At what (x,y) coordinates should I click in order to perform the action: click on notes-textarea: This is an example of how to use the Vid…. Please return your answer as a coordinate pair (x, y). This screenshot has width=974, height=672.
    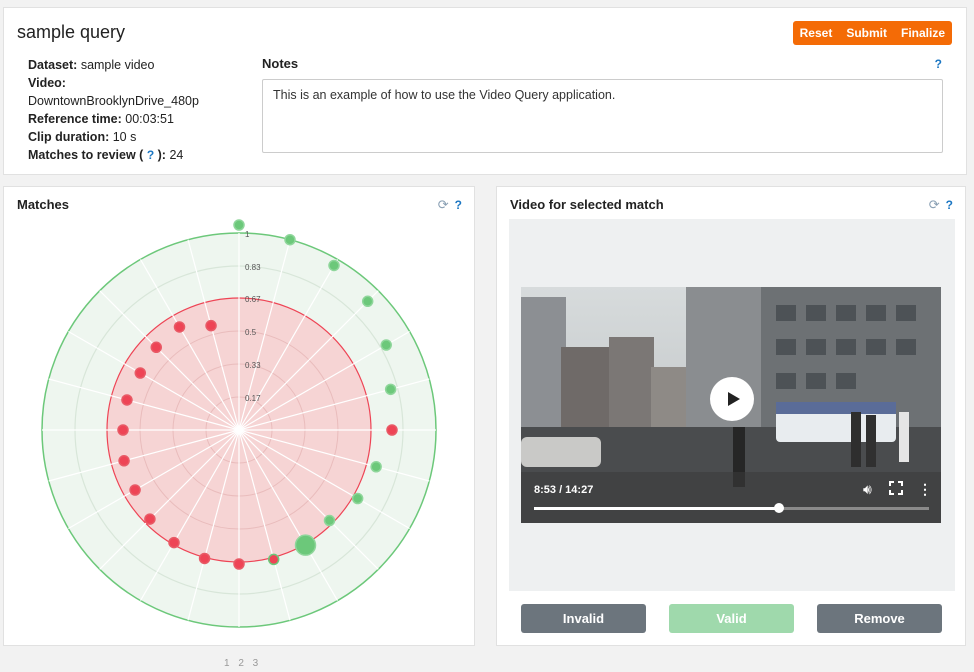
    Looking at the image, I should click on (602, 116).